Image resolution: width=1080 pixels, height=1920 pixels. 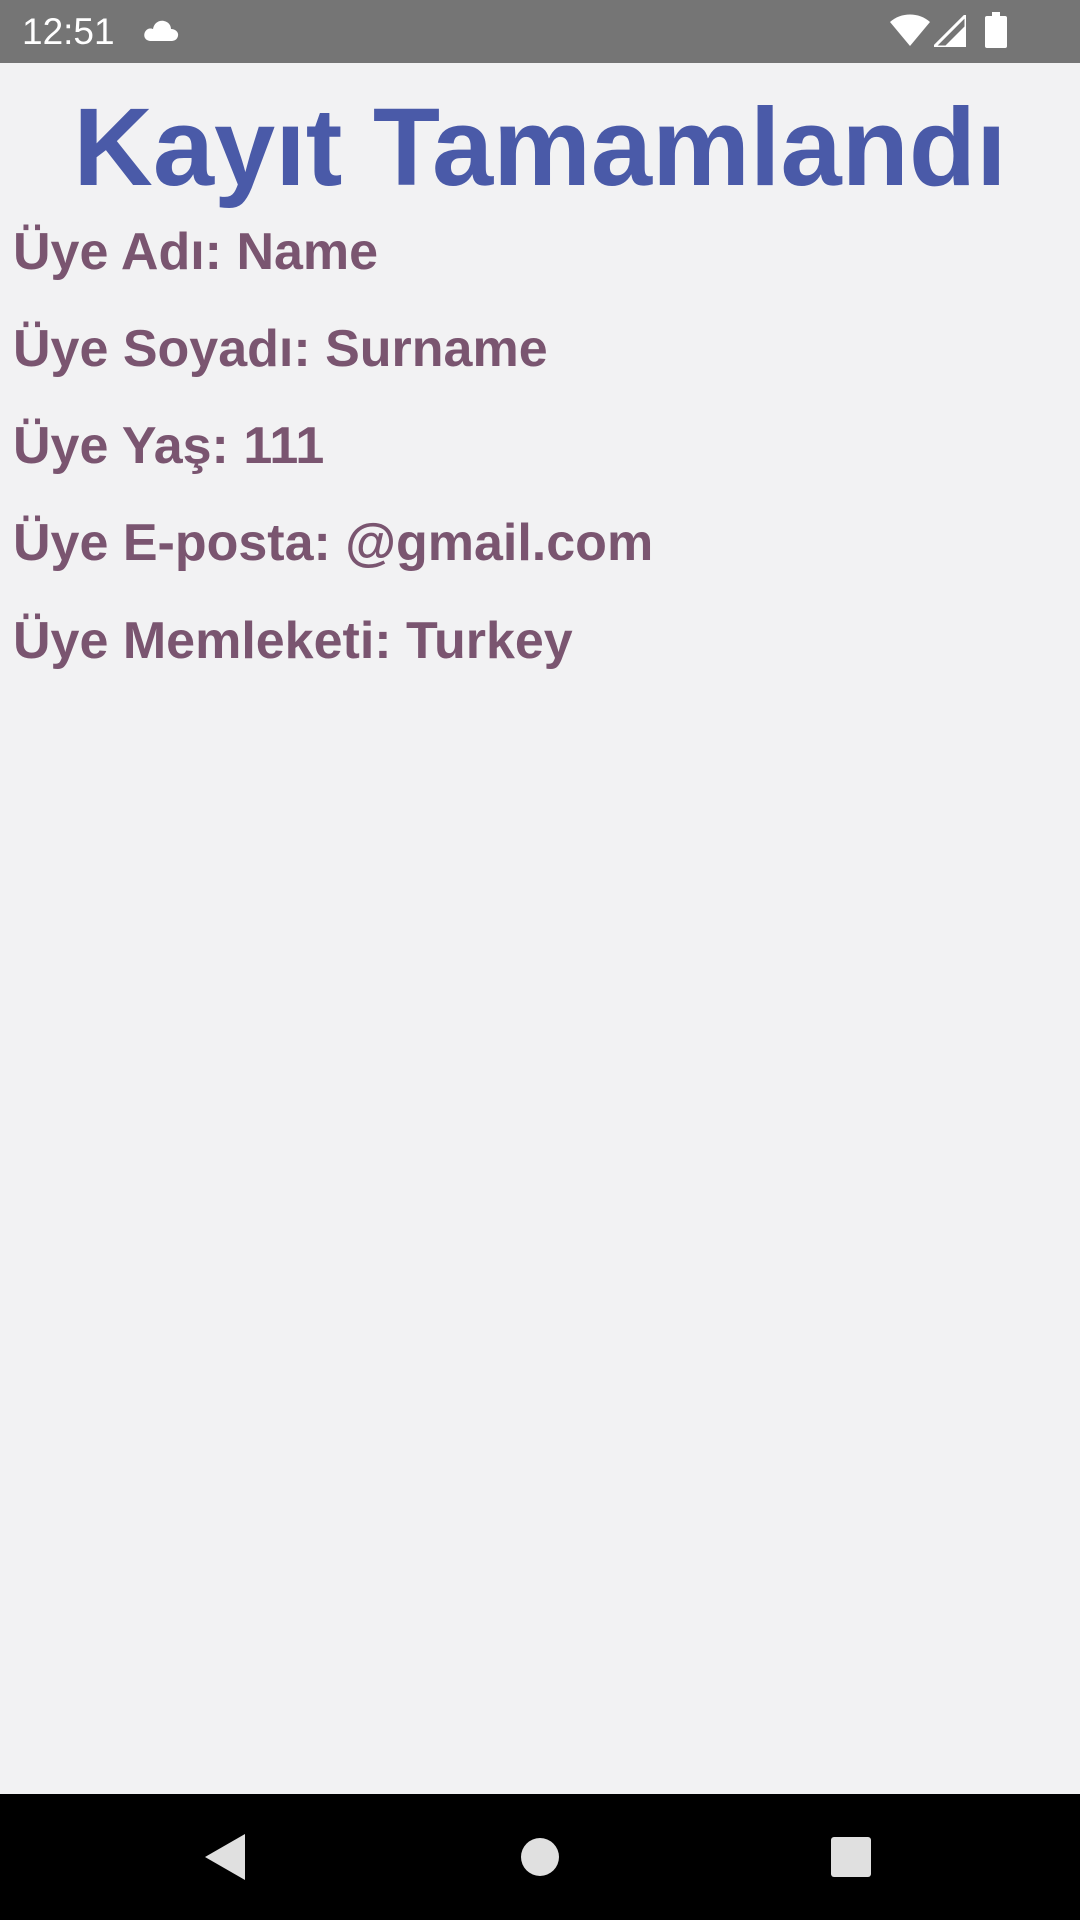 I want to click on status-bar: 12:51, so click(x=540, y=31).